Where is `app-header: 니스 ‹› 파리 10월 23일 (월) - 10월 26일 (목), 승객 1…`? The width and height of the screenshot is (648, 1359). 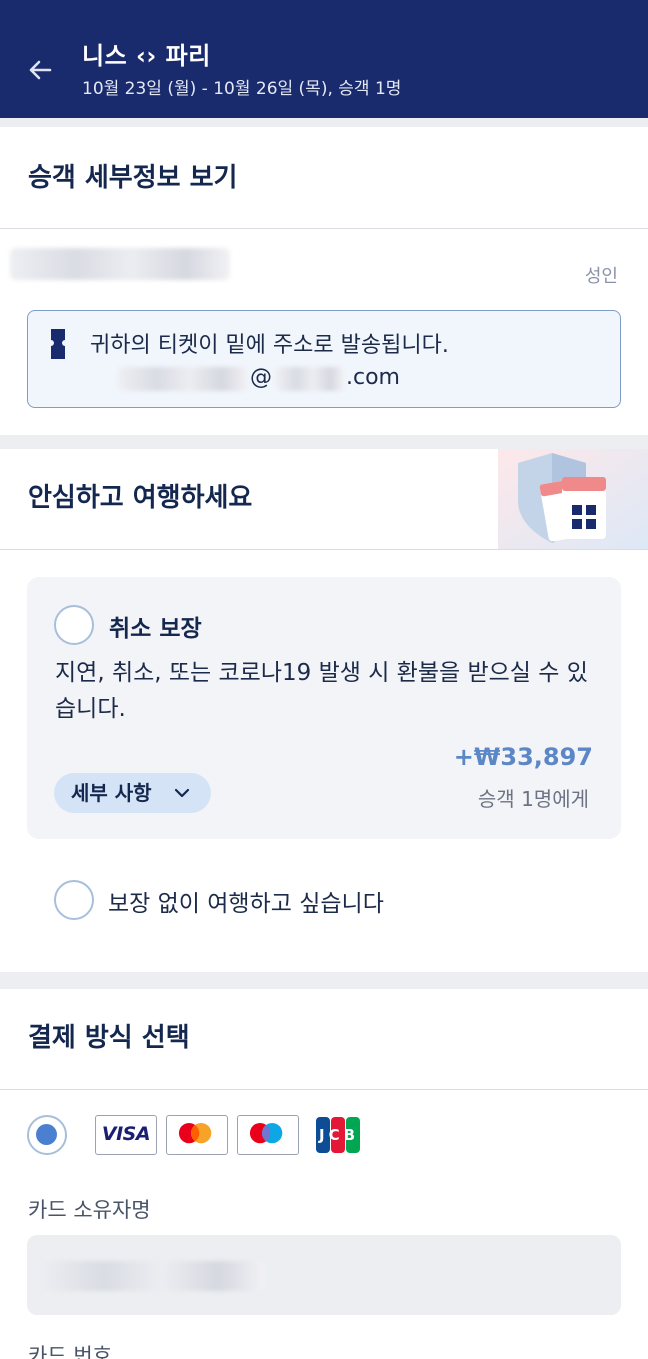
app-header: 니스 ‹› 파리 10월 23일 (월) - 10월 26일 (목), 승객 1… is located at coordinates (324, 59).